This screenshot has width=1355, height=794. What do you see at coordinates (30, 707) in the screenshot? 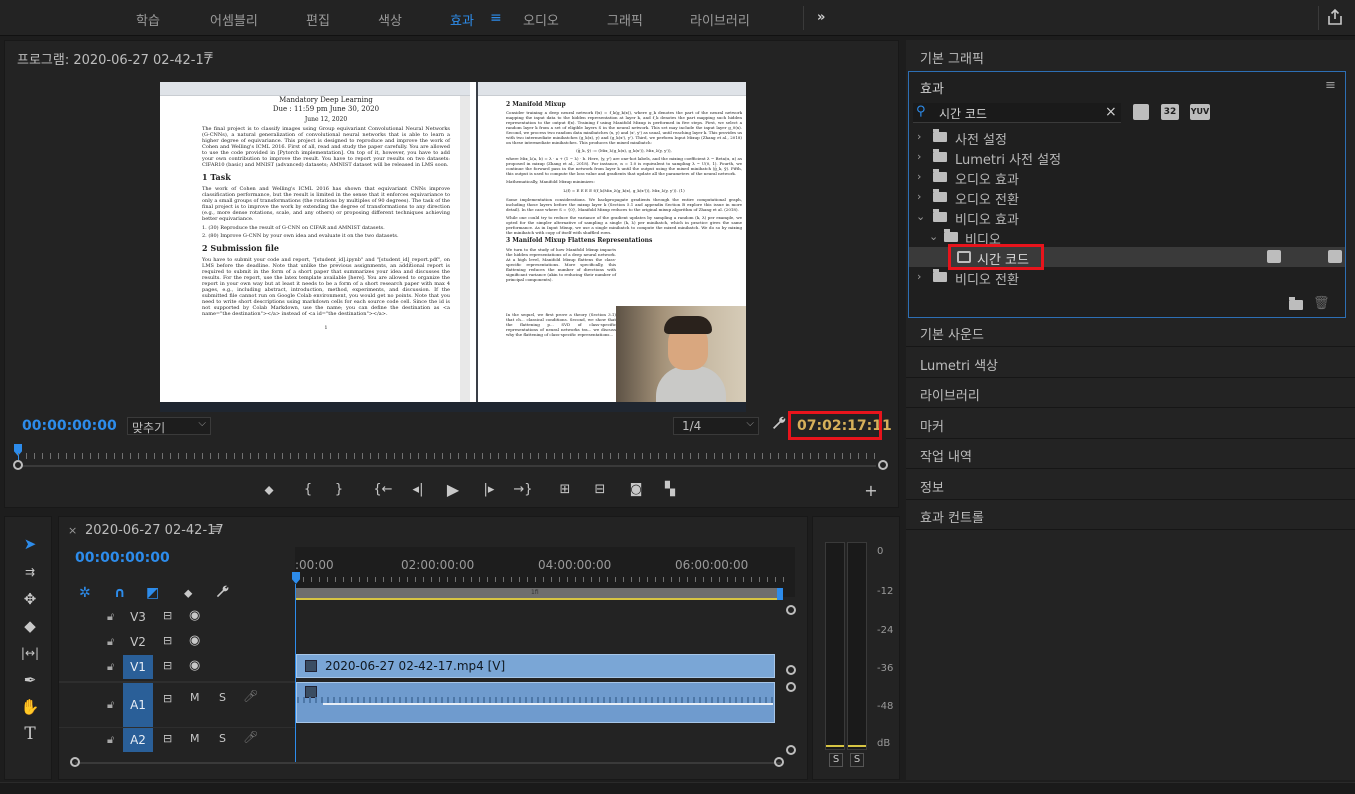
I see `hand-tool-icon: ✋` at bounding box center [30, 707].